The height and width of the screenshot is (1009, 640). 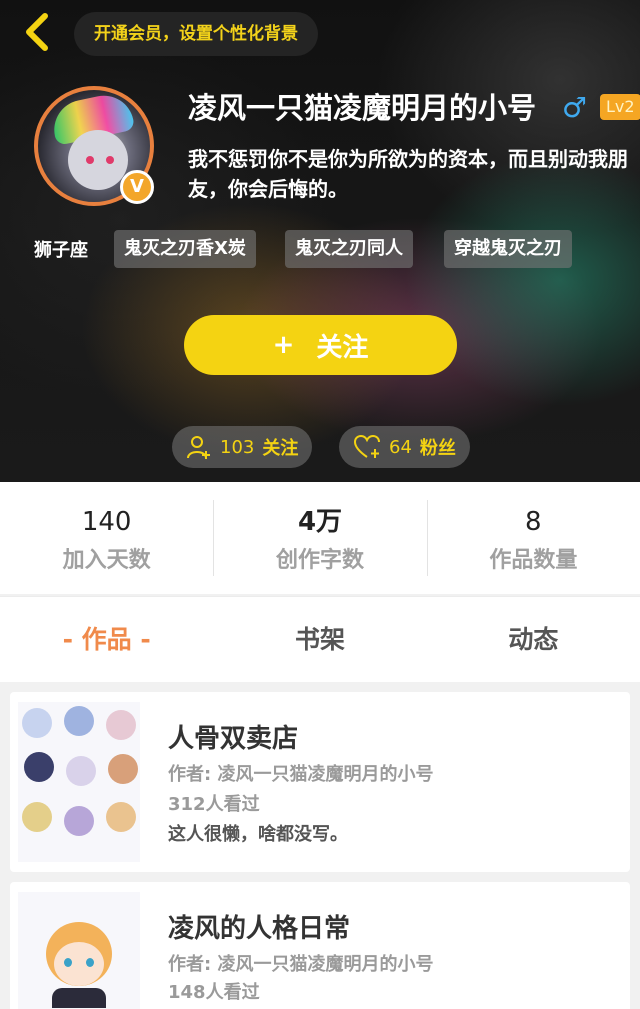 What do you see at coordinates (366, 446) in the screenshot?
I see `heart-plus-icon` at bounding box center [366, 446].